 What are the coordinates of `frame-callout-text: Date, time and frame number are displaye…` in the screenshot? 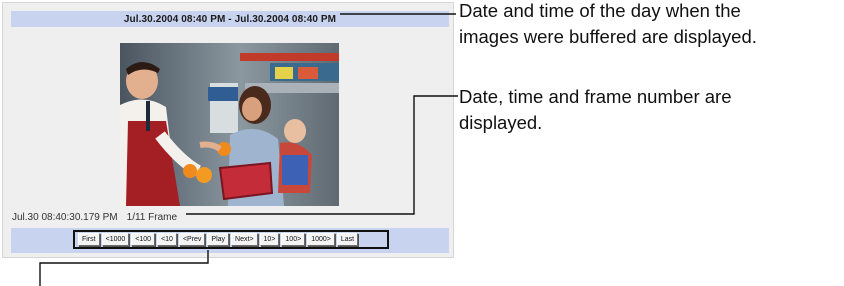 It's located at (595, 110).